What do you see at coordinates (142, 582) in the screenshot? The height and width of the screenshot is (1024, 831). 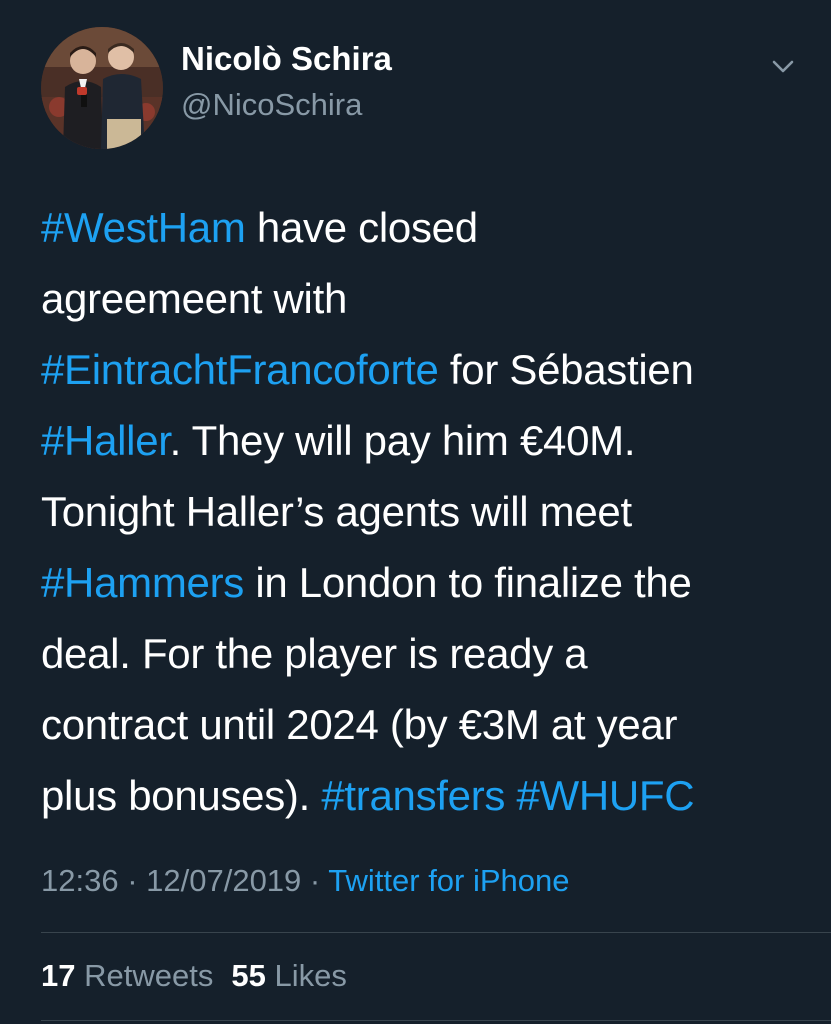 I see `hashtag-link: #Hammers` at bounding box center [142, 582].